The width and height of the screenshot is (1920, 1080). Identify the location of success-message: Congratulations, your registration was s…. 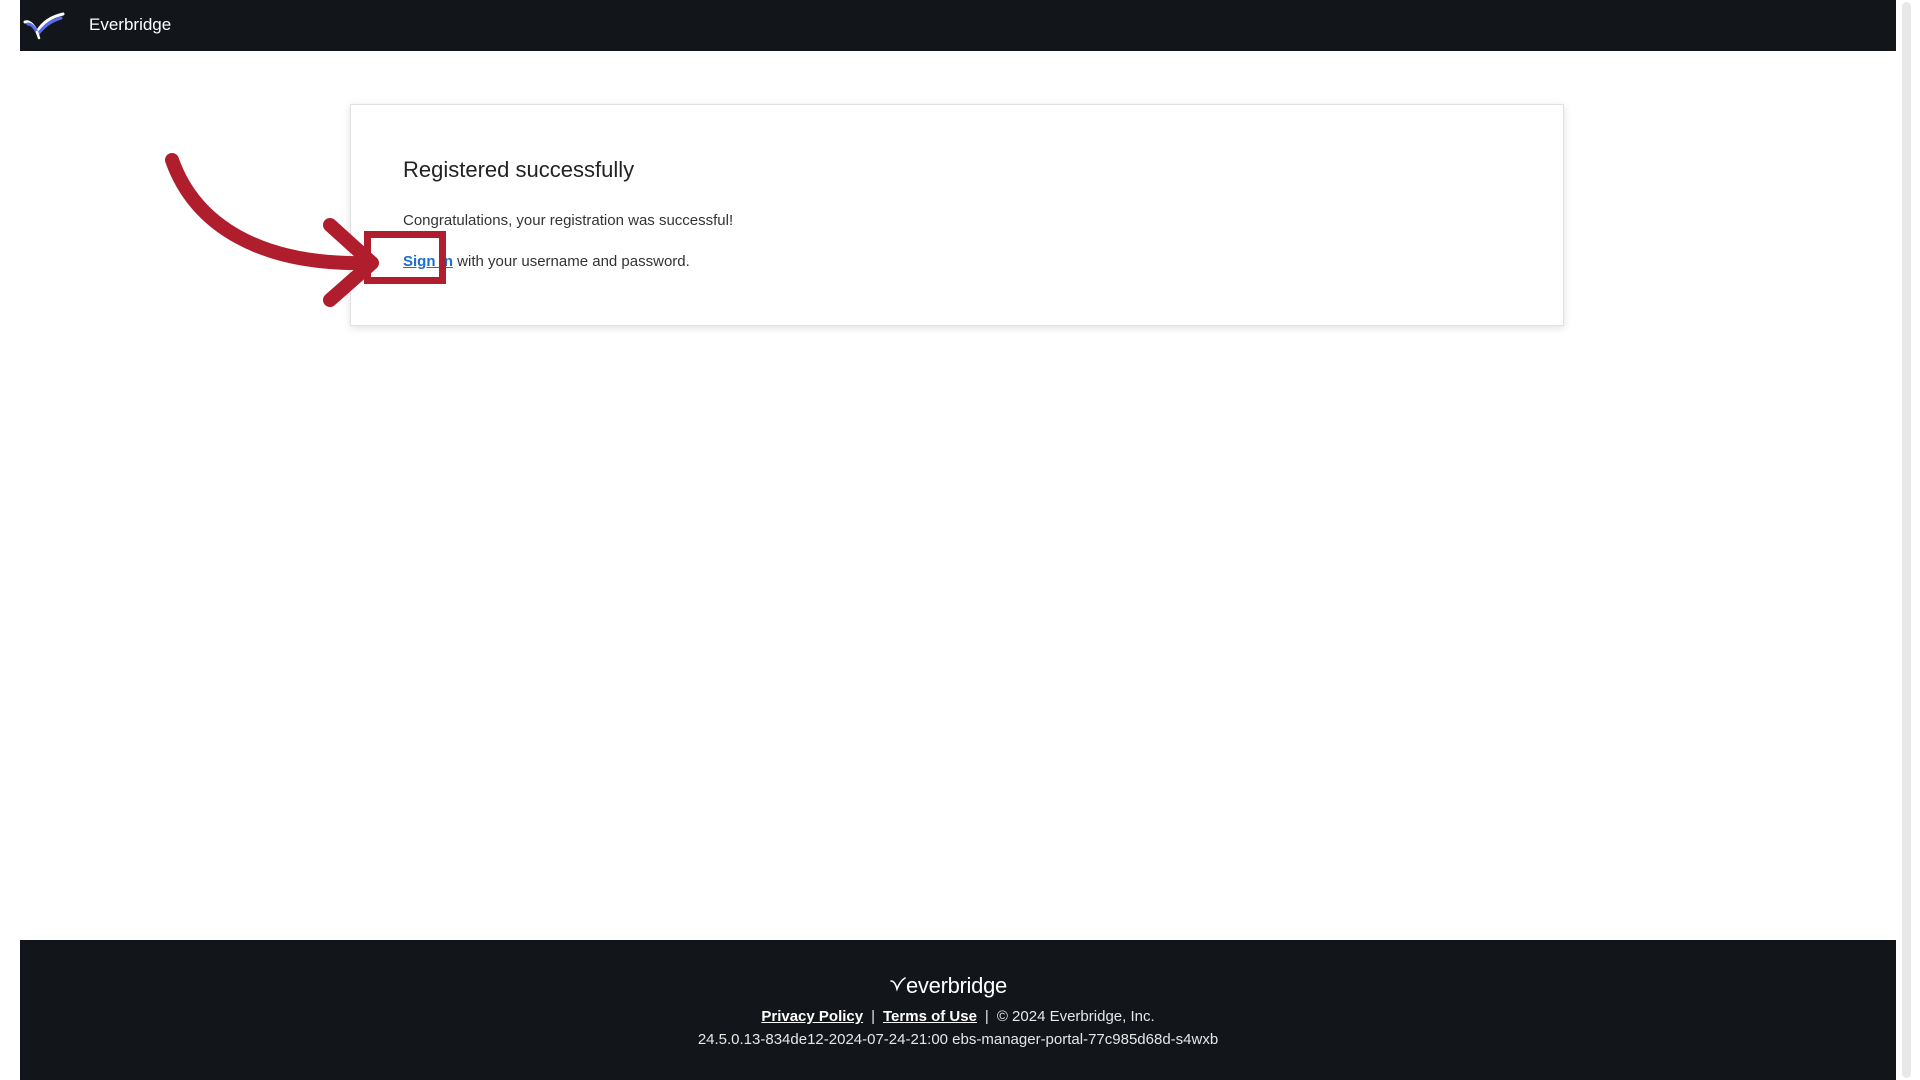
(568, 220).